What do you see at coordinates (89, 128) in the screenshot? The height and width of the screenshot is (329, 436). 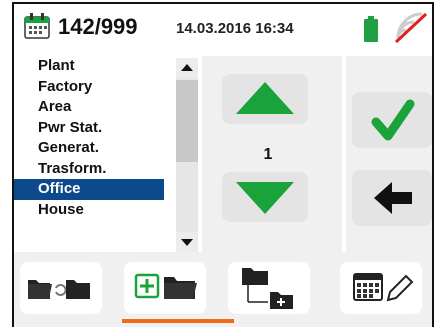 I see `list-item: Pwr Stat.` at bounding box center [89, 128].